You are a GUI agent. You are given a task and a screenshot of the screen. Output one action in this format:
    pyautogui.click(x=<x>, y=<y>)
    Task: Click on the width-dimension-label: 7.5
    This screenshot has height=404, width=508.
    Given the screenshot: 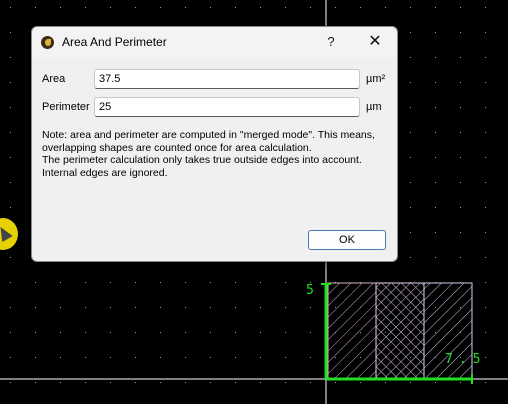 What is the action you would take?
    pyautogui.click(x=466, y=359)
    